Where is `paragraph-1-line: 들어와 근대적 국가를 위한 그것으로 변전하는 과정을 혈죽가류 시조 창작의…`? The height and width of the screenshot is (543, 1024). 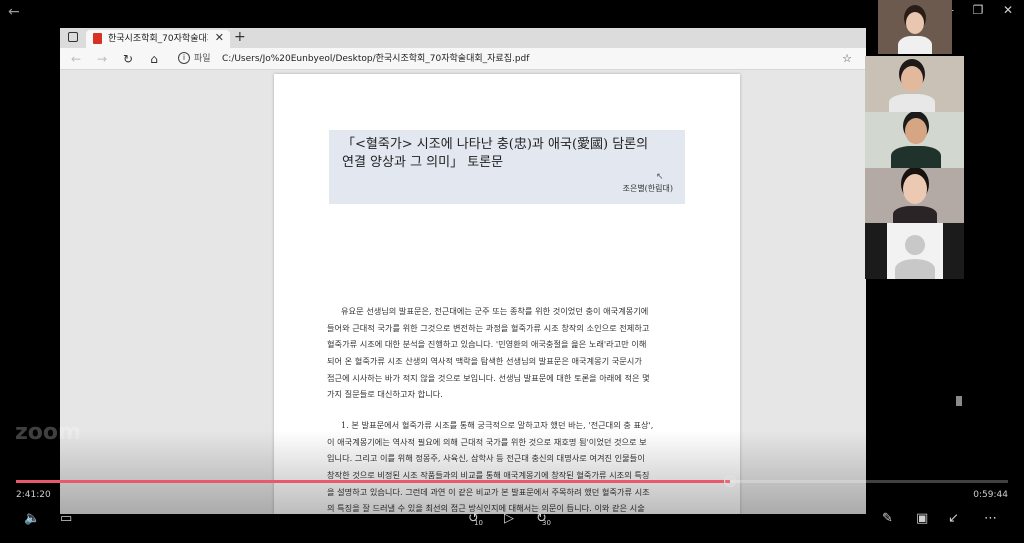
paragraph-1-line: 들어와 근대적 국가를 위한 그것으로 변전하는 과정을 혈죽가류 시조 창작의… is located at coordinates (488, 327).